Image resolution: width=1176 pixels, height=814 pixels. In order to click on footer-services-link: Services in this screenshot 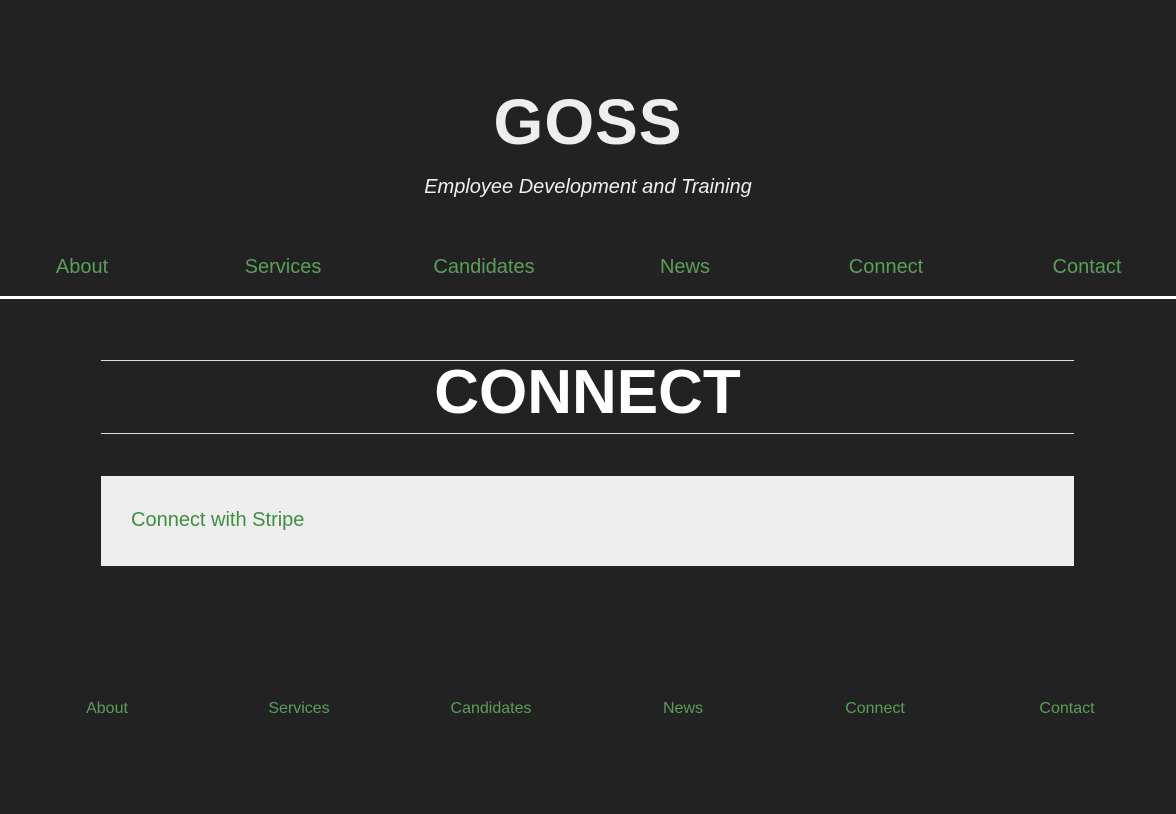, I will do `click(299, 709)`.